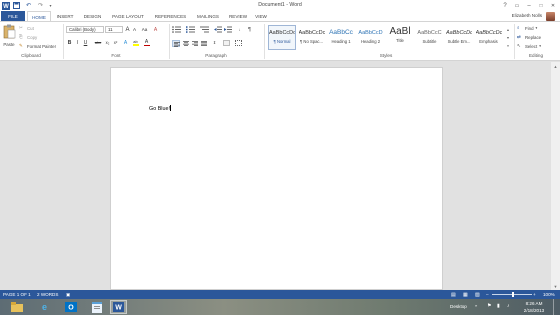 Image resolution: width=560 pixels, height=315 pixels. I want to click on print-layout-icon: ▦, so click(465, 295).